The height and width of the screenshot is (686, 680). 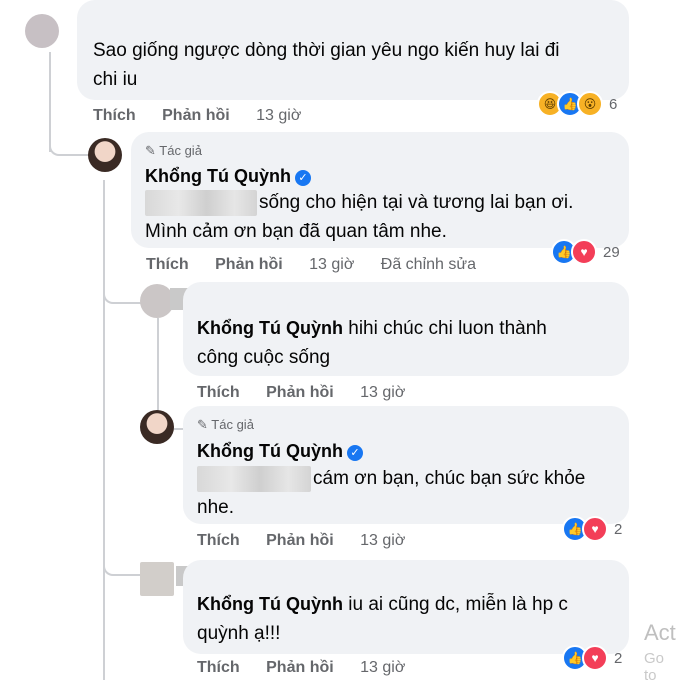 I want to click on reaction-summary: 👍 ♥ 29, so click(x=585, y=252).